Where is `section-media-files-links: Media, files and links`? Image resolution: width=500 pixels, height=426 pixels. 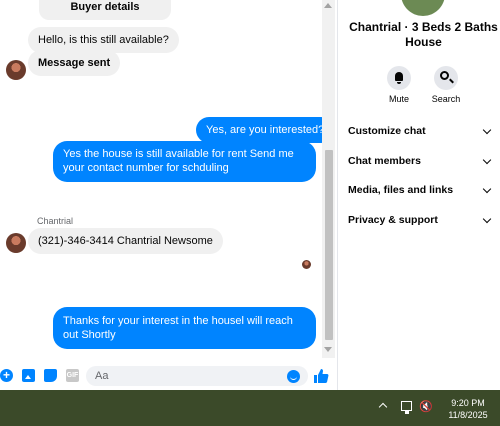
section-media-files-links: Media, files and links is located at coordinates (423, 190).